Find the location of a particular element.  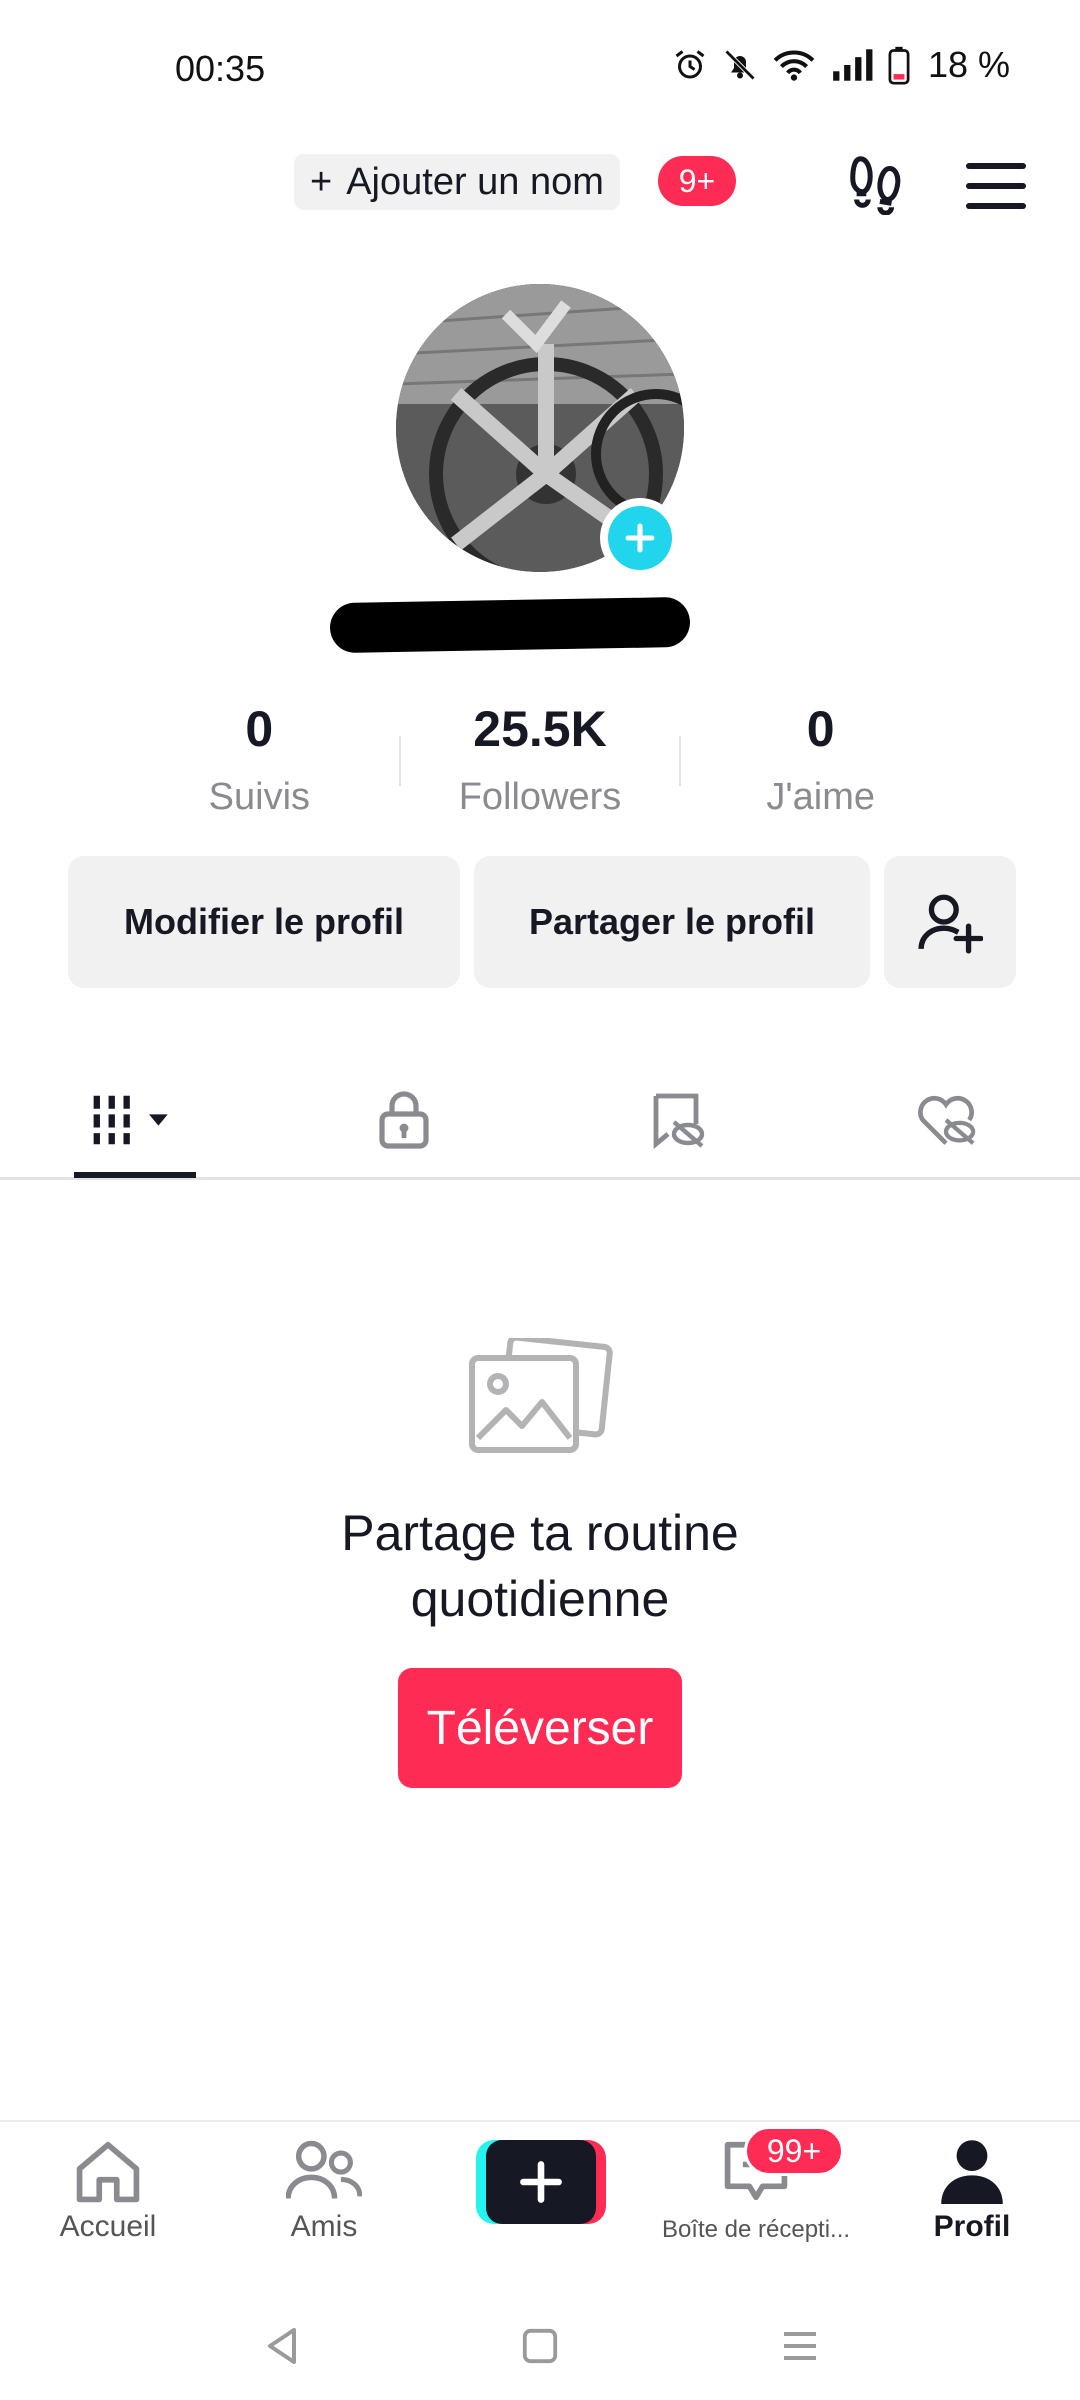

battery-percent: 18 % is located at coordinates (968, 64).